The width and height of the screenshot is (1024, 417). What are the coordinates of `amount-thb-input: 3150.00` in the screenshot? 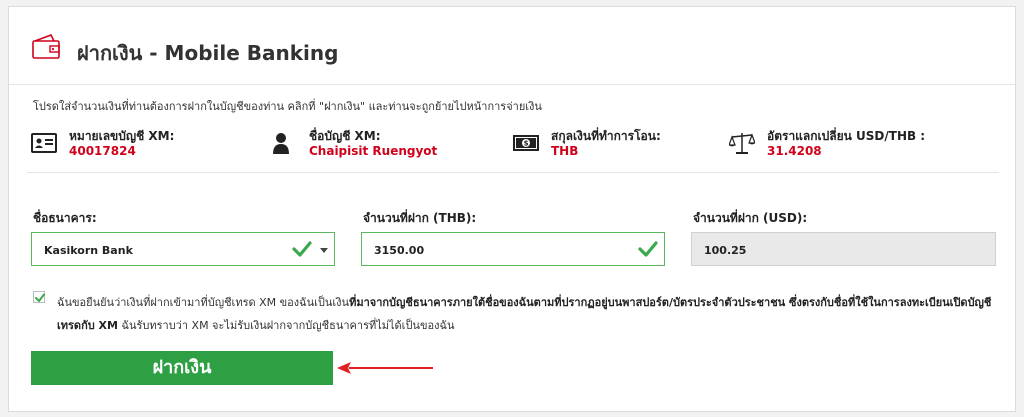 It's located at (513, 249).